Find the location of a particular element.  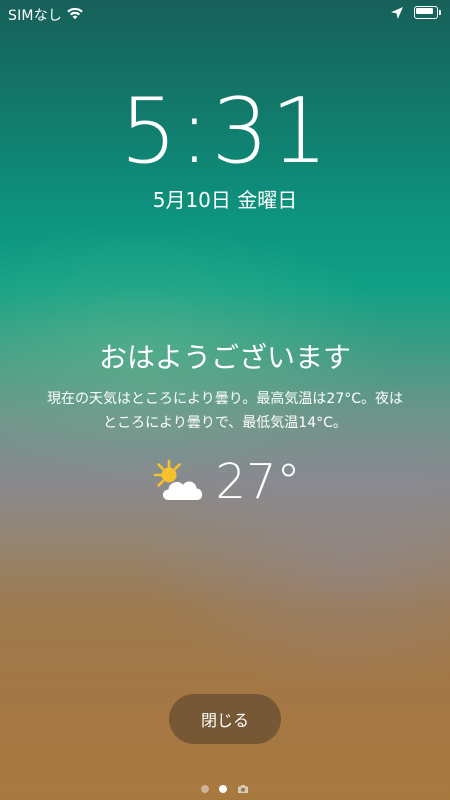

forecast-line: ところにより曇りで、最低気温14°C。 is located at coordinates (225, 423).